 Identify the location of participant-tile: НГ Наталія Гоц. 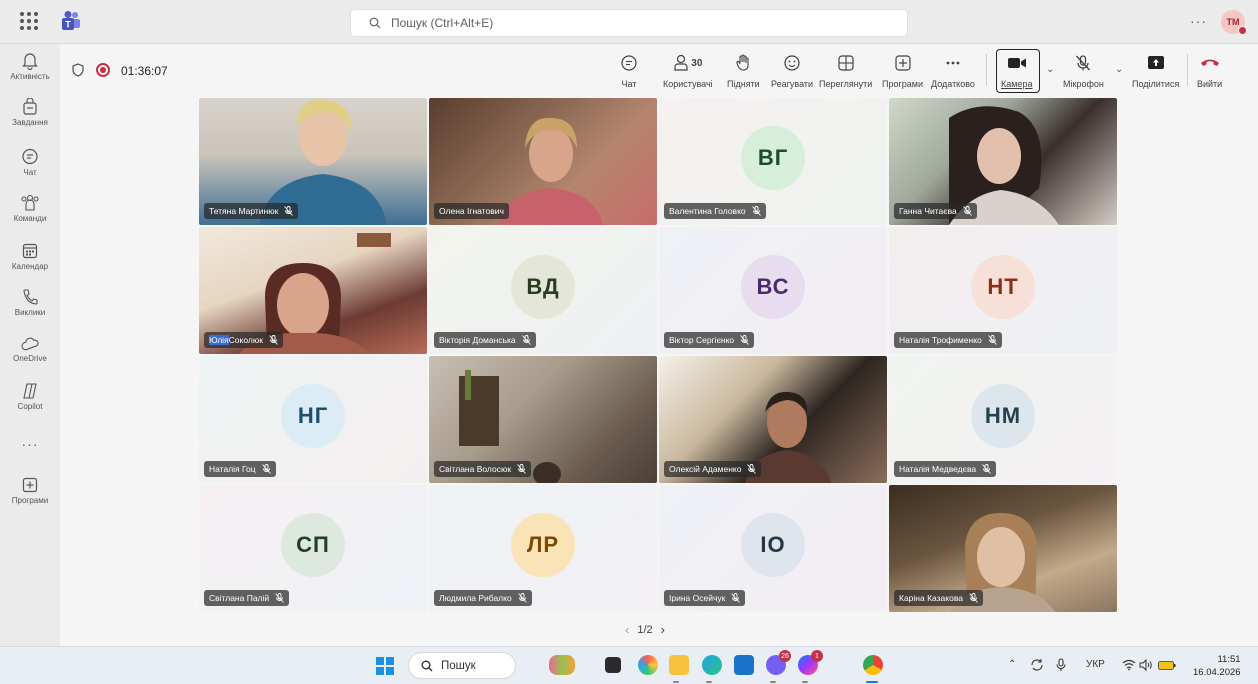
(313, 419).